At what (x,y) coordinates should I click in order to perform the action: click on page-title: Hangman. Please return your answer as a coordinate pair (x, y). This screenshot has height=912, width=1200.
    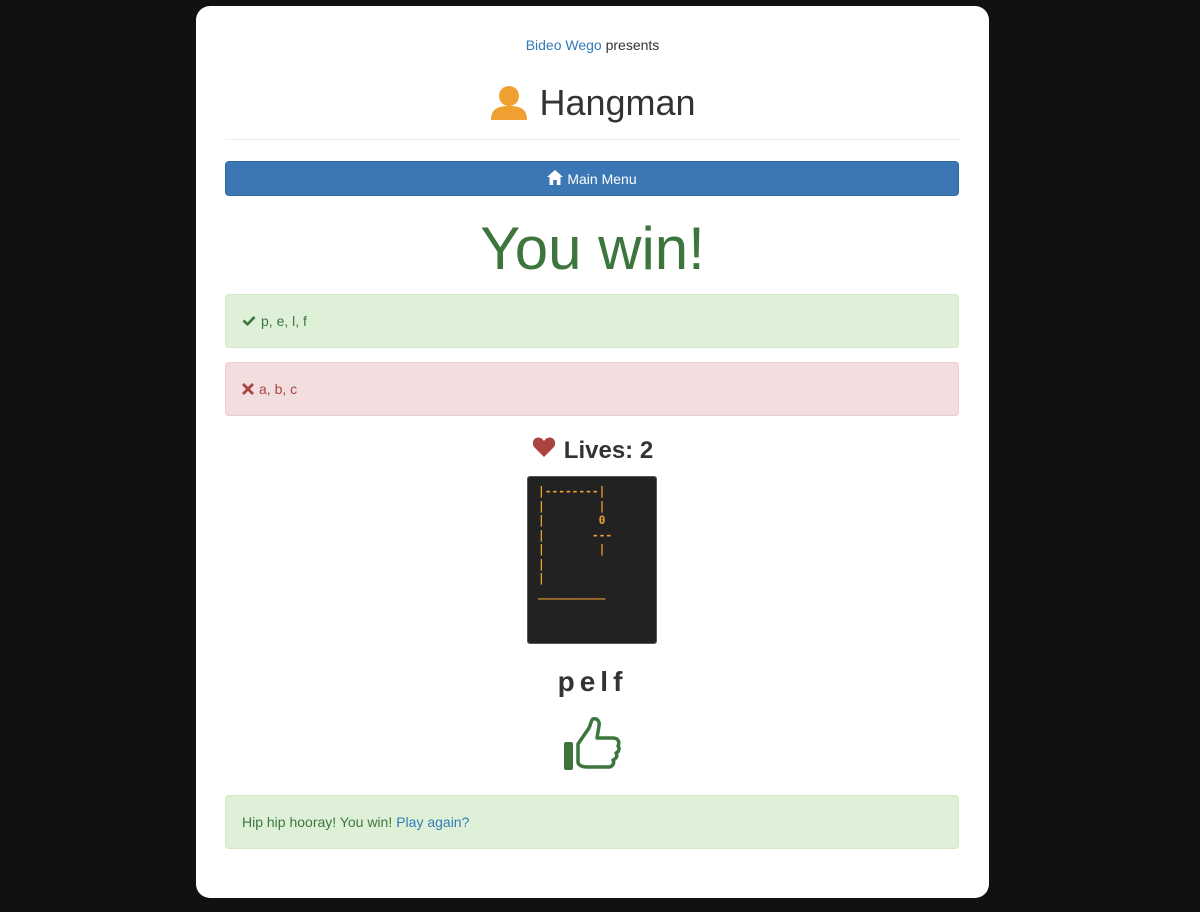
    Looking at the image, I should click on (592, 103).